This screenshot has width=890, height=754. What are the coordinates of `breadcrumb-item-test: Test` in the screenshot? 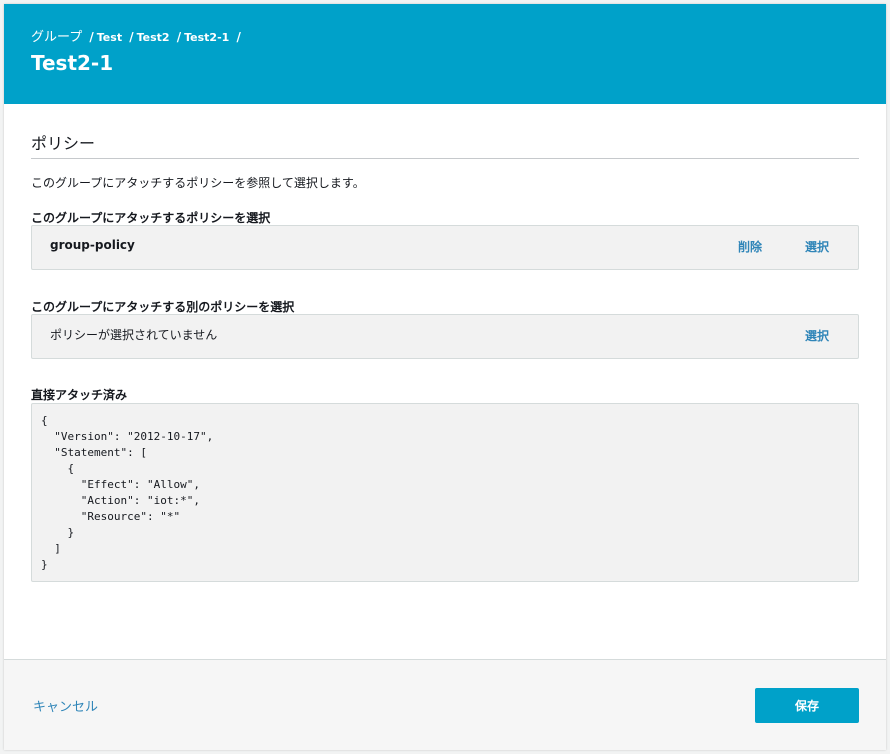 It's located at (109, 37).